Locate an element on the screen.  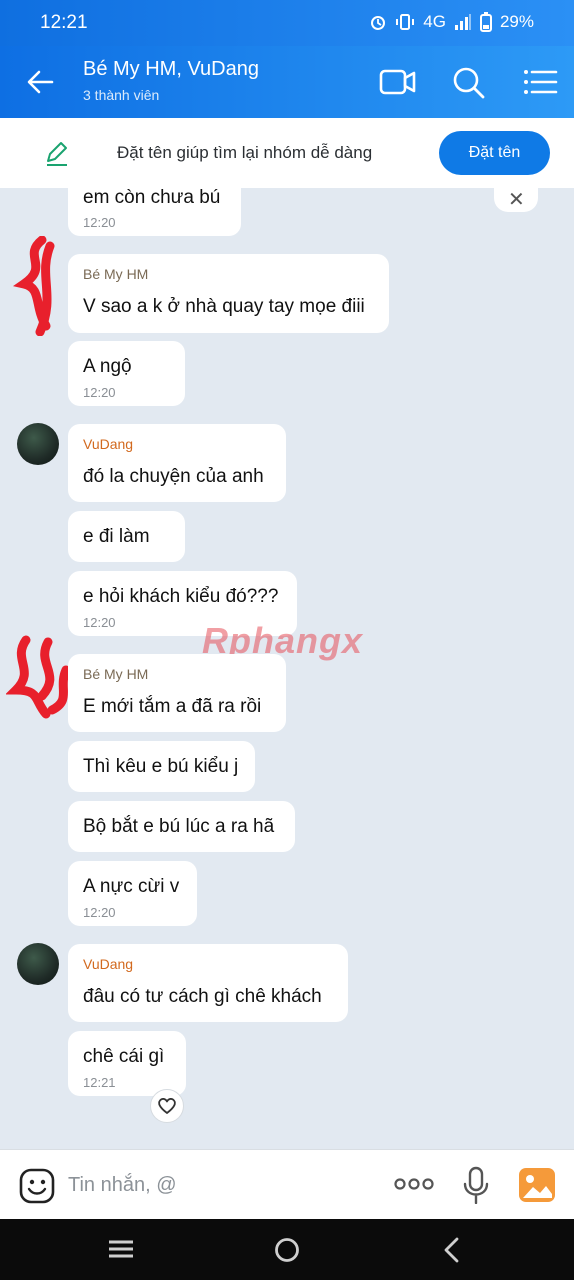
message-text: E mới tắm a đã ra rồi is located at coordinates (172, 706).